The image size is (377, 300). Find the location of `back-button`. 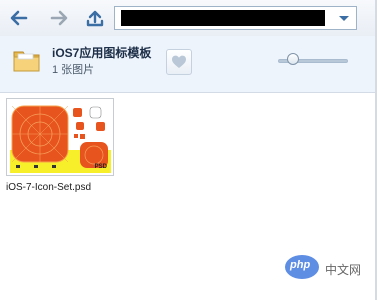

back-button is located at coordinates (19, 18).